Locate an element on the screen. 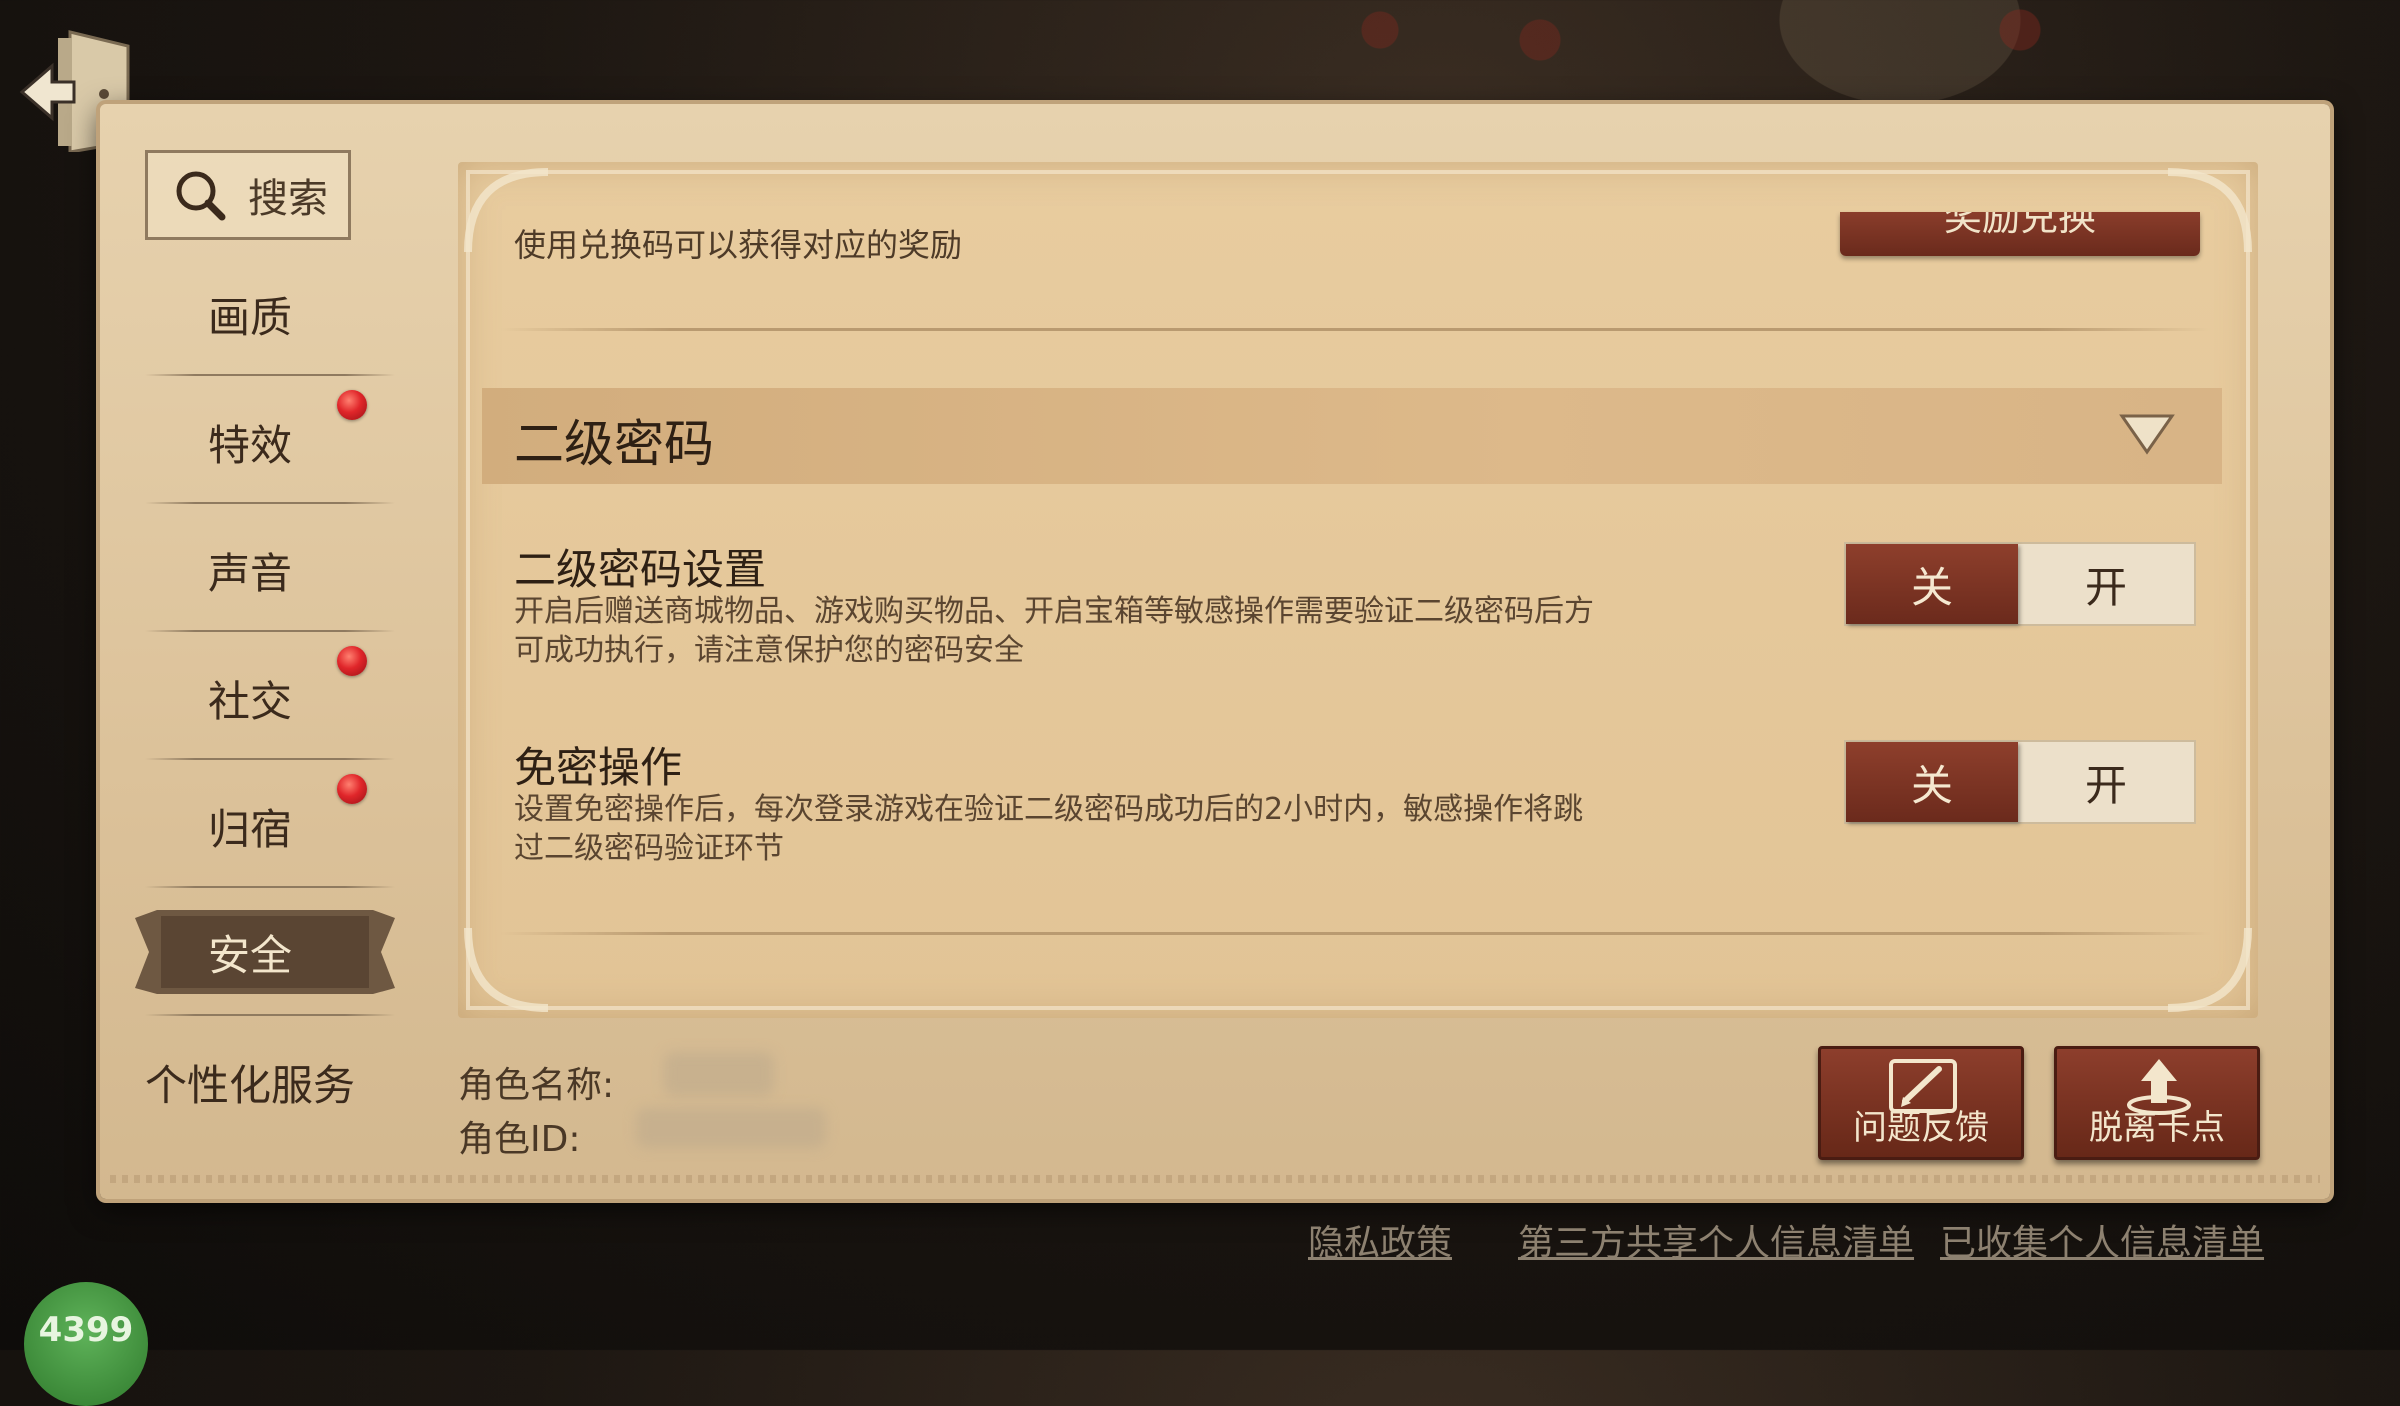 The image size is (2400, 1406). feedback-button: 问题反馈 is located at coordinates (1921, 1103).